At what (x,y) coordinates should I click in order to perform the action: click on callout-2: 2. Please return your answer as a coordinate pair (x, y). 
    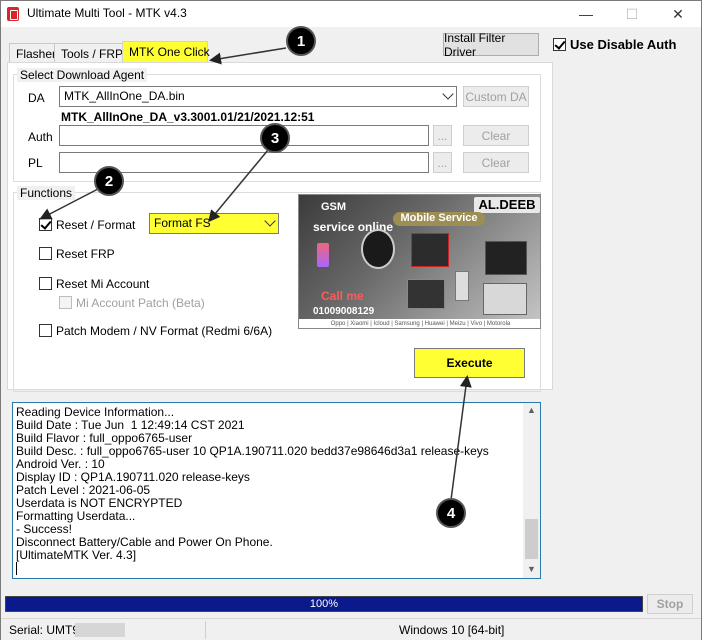
    Looking at the image, I should click on (109, 181).